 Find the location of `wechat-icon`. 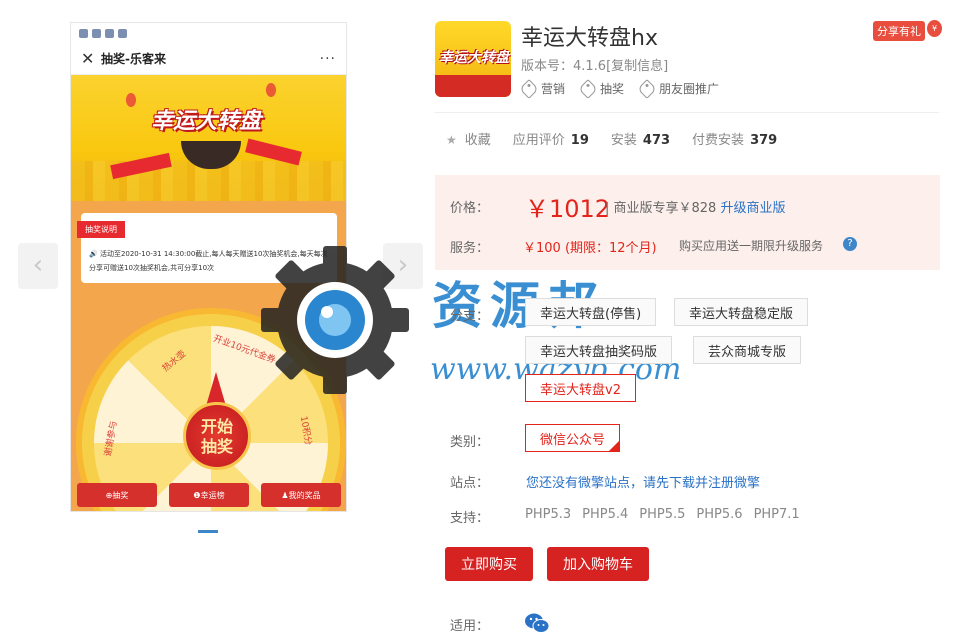

wechat-icon is located at coordinates (537, 623).